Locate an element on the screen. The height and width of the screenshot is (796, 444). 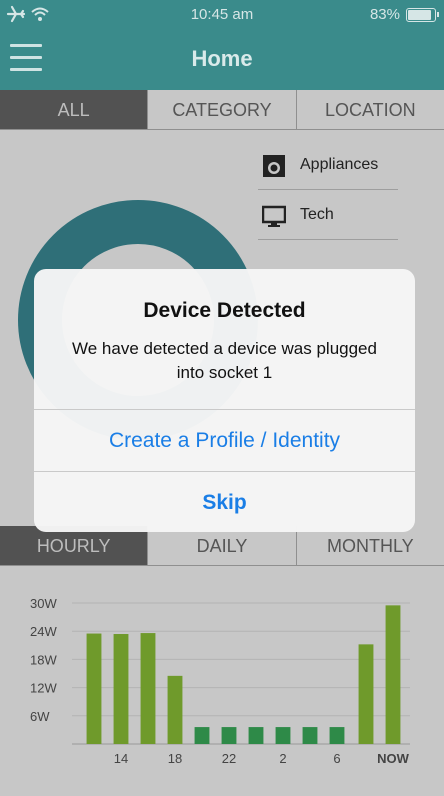
y-tick-label: 30W is located at coordinates (43, 603).